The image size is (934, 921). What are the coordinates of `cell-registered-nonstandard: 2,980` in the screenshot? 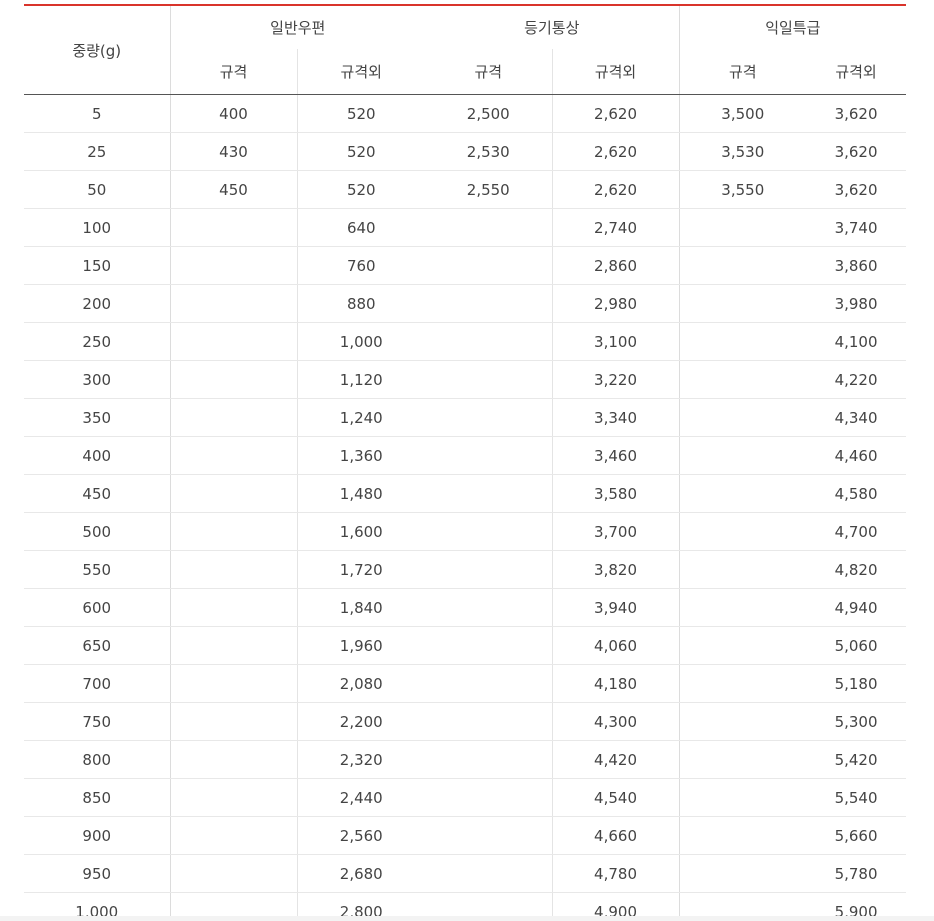 It's located at (615, 303).